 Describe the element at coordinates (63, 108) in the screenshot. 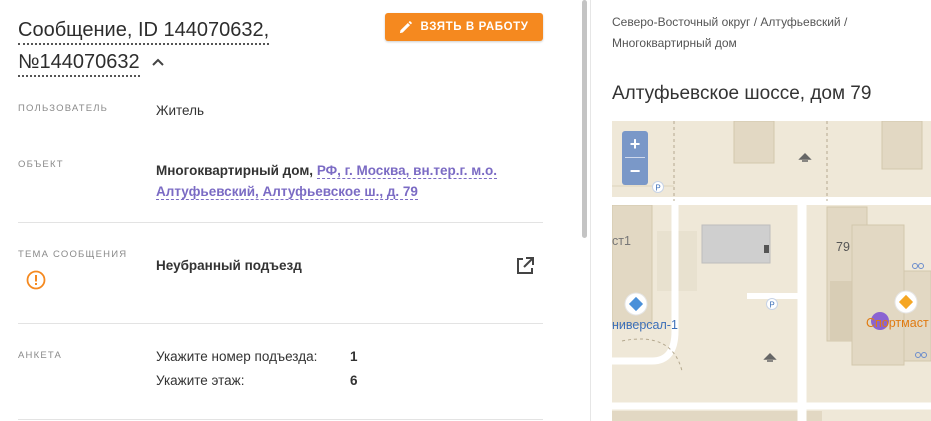

I see `user-label: ПОЛЬЗОВАТЕЛЬ` at that location.